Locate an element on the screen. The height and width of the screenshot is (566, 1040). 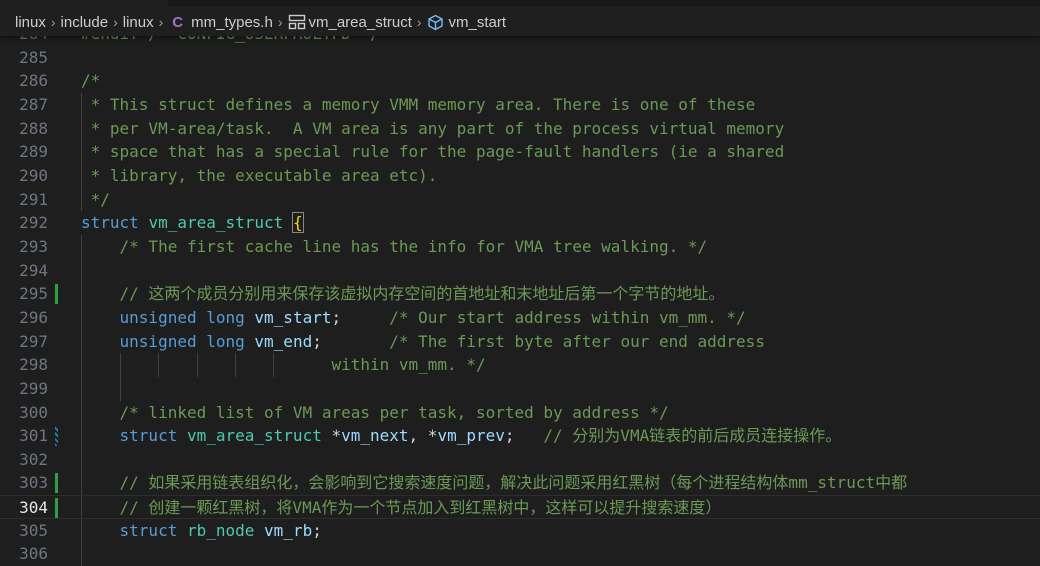
code-text: struct rb_node vm_rb; is located at coordinates (201, 531).